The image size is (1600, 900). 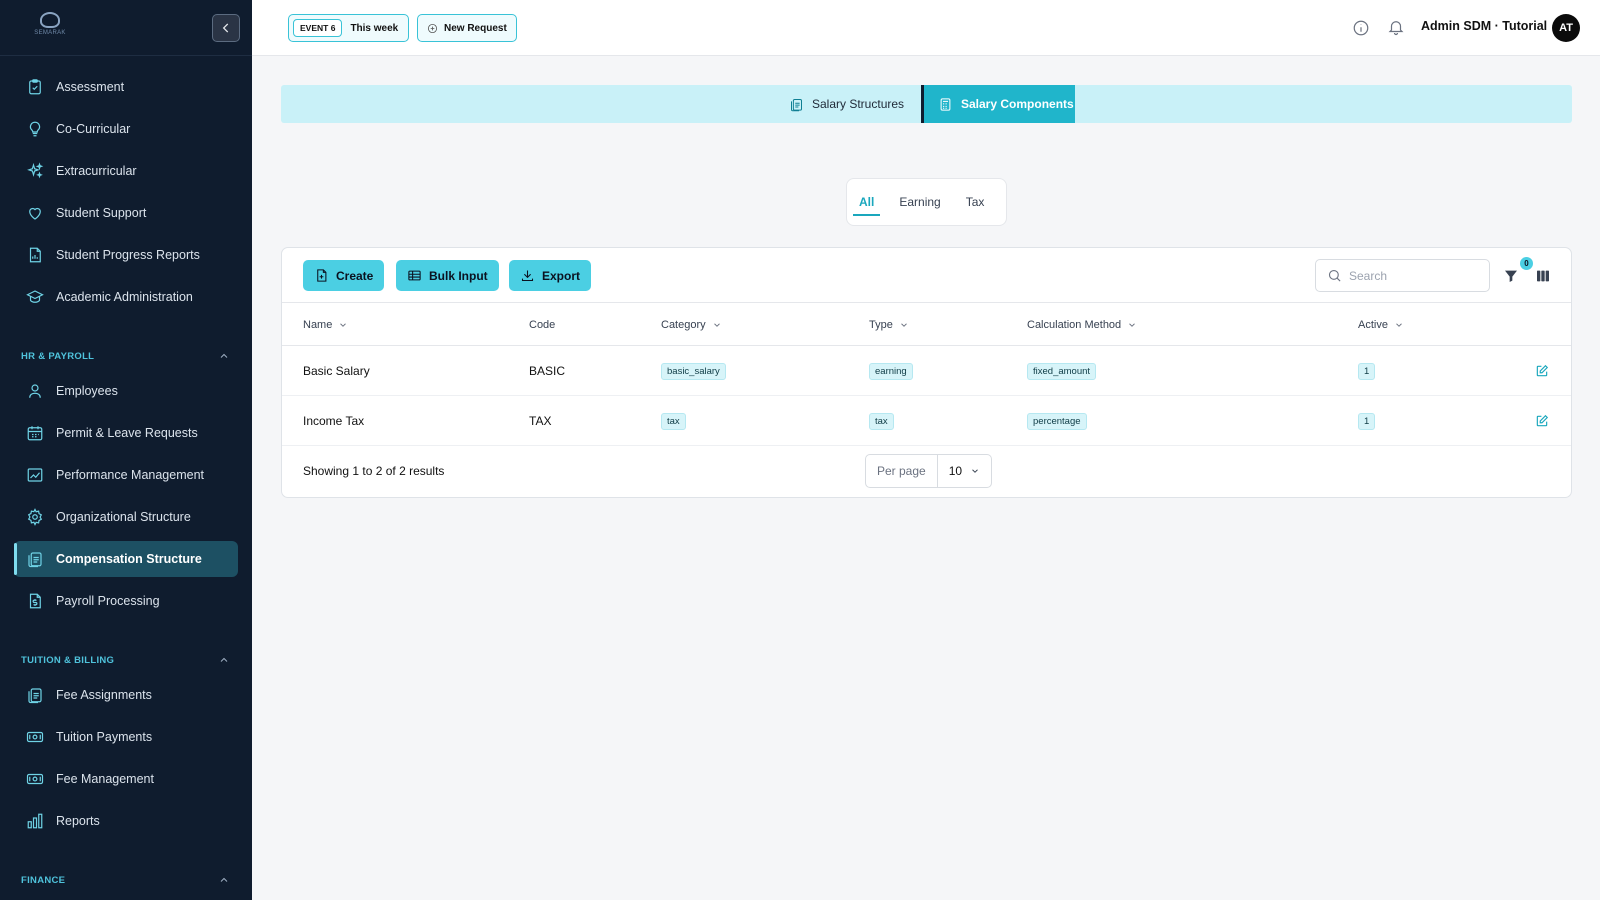 I want to click on search-box, so click(x=1402, y=275).